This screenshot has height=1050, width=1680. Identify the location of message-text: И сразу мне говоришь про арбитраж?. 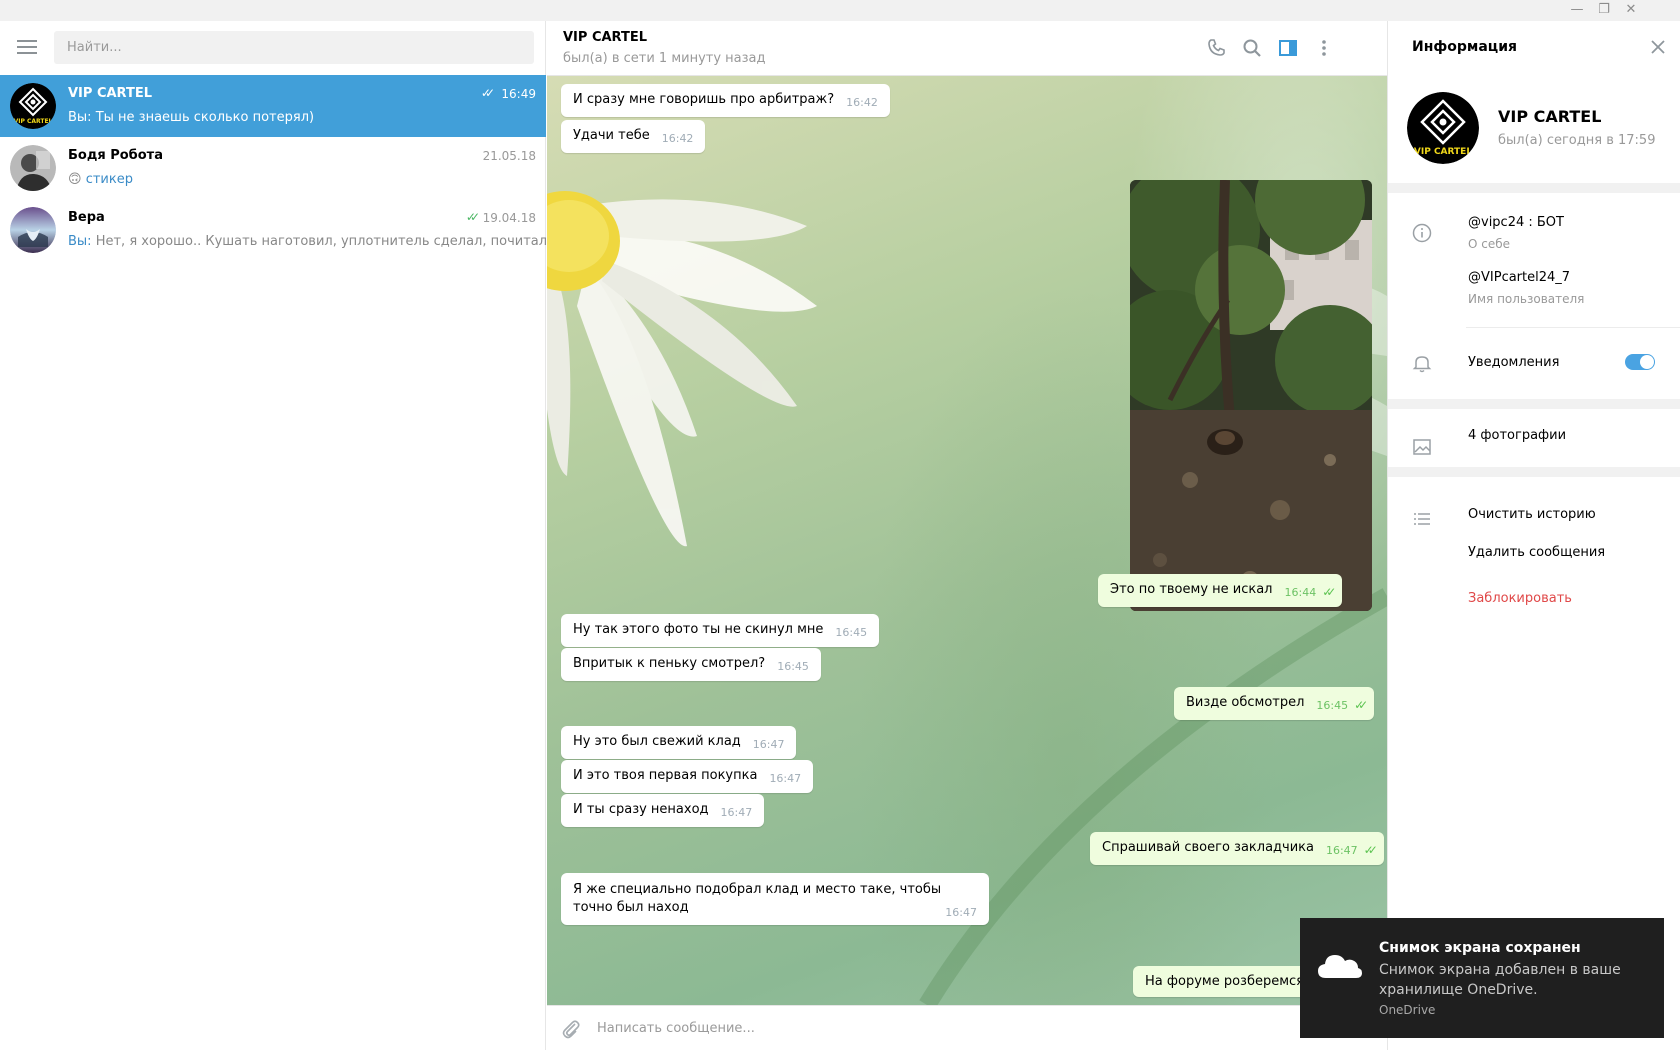
(704, 99).